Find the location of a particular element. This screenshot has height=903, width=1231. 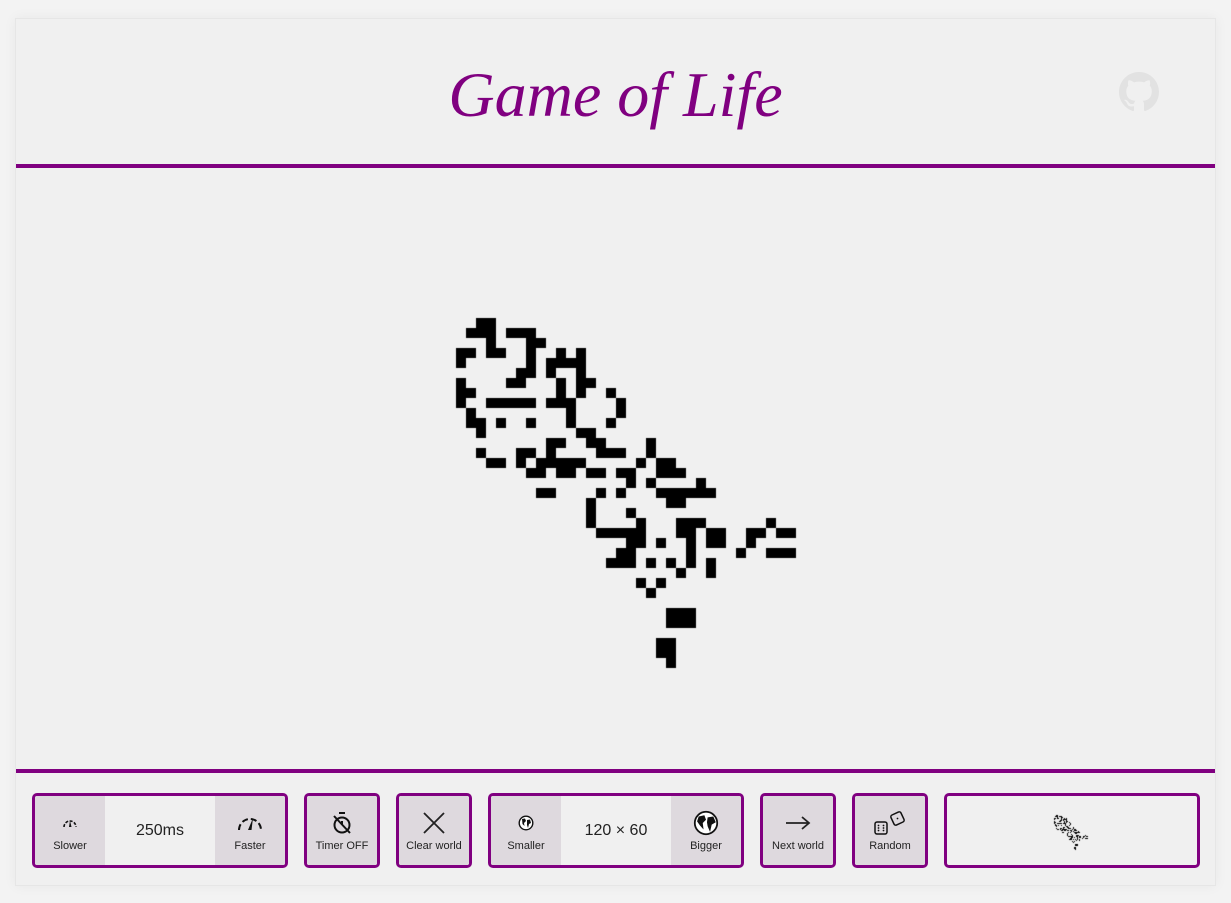

faster-button: Faster is located at coordinates (250, 830).